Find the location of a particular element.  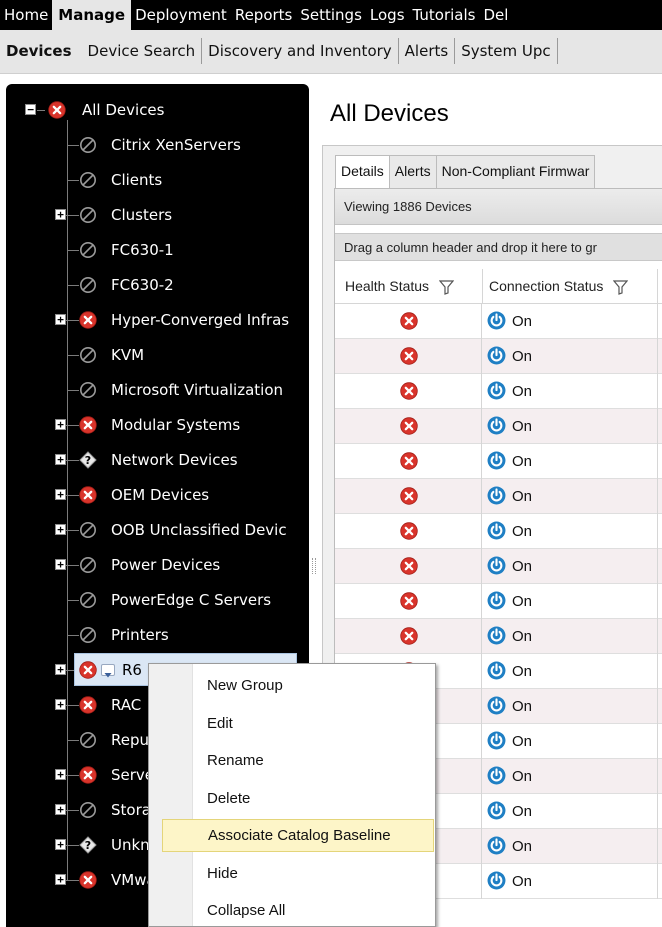

tree-node-all-devices: All Devices is located at coordinates (123, 110).